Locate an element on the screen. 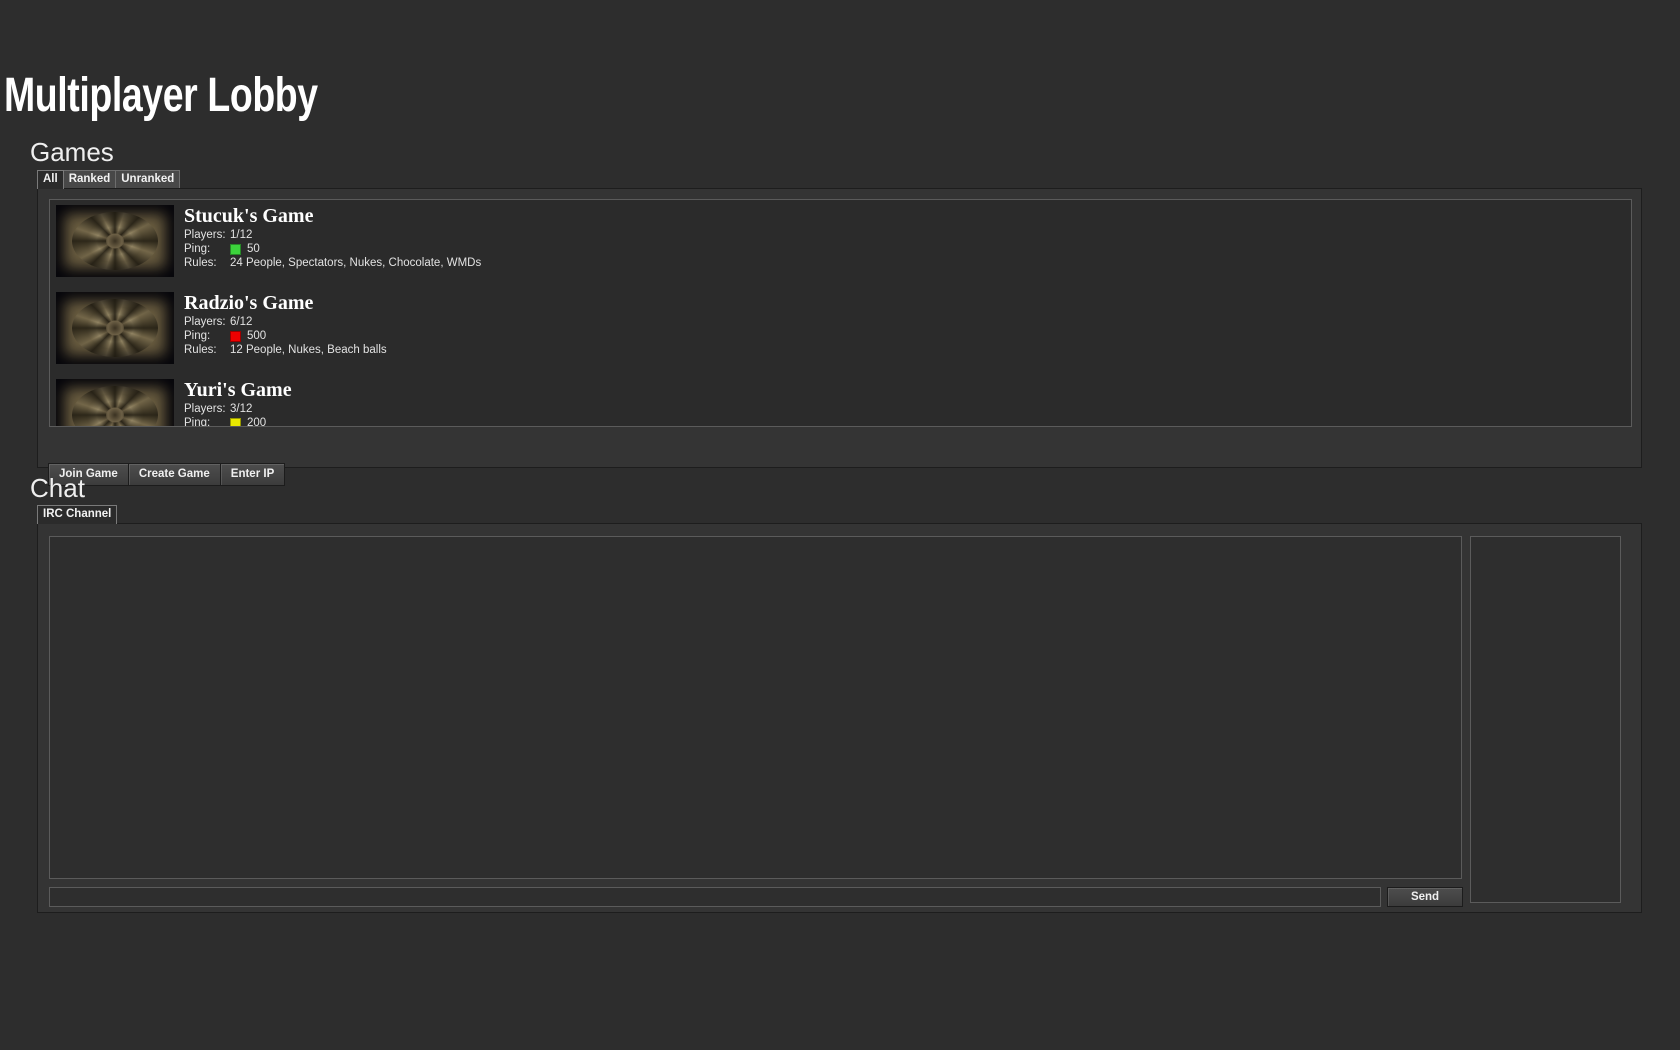 The width and height of the screenshot is (1680, 1050). game-ping-line: Ping: 50 is located at coordinates (907, 249).